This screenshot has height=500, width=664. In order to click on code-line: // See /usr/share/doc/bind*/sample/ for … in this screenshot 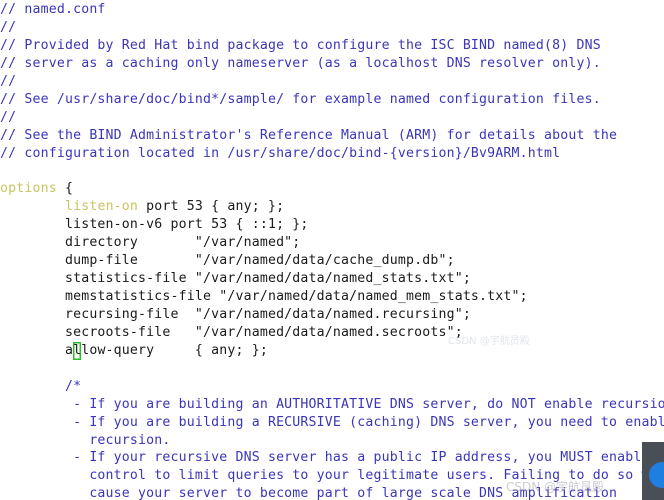, I will do `click(332, 100)`.